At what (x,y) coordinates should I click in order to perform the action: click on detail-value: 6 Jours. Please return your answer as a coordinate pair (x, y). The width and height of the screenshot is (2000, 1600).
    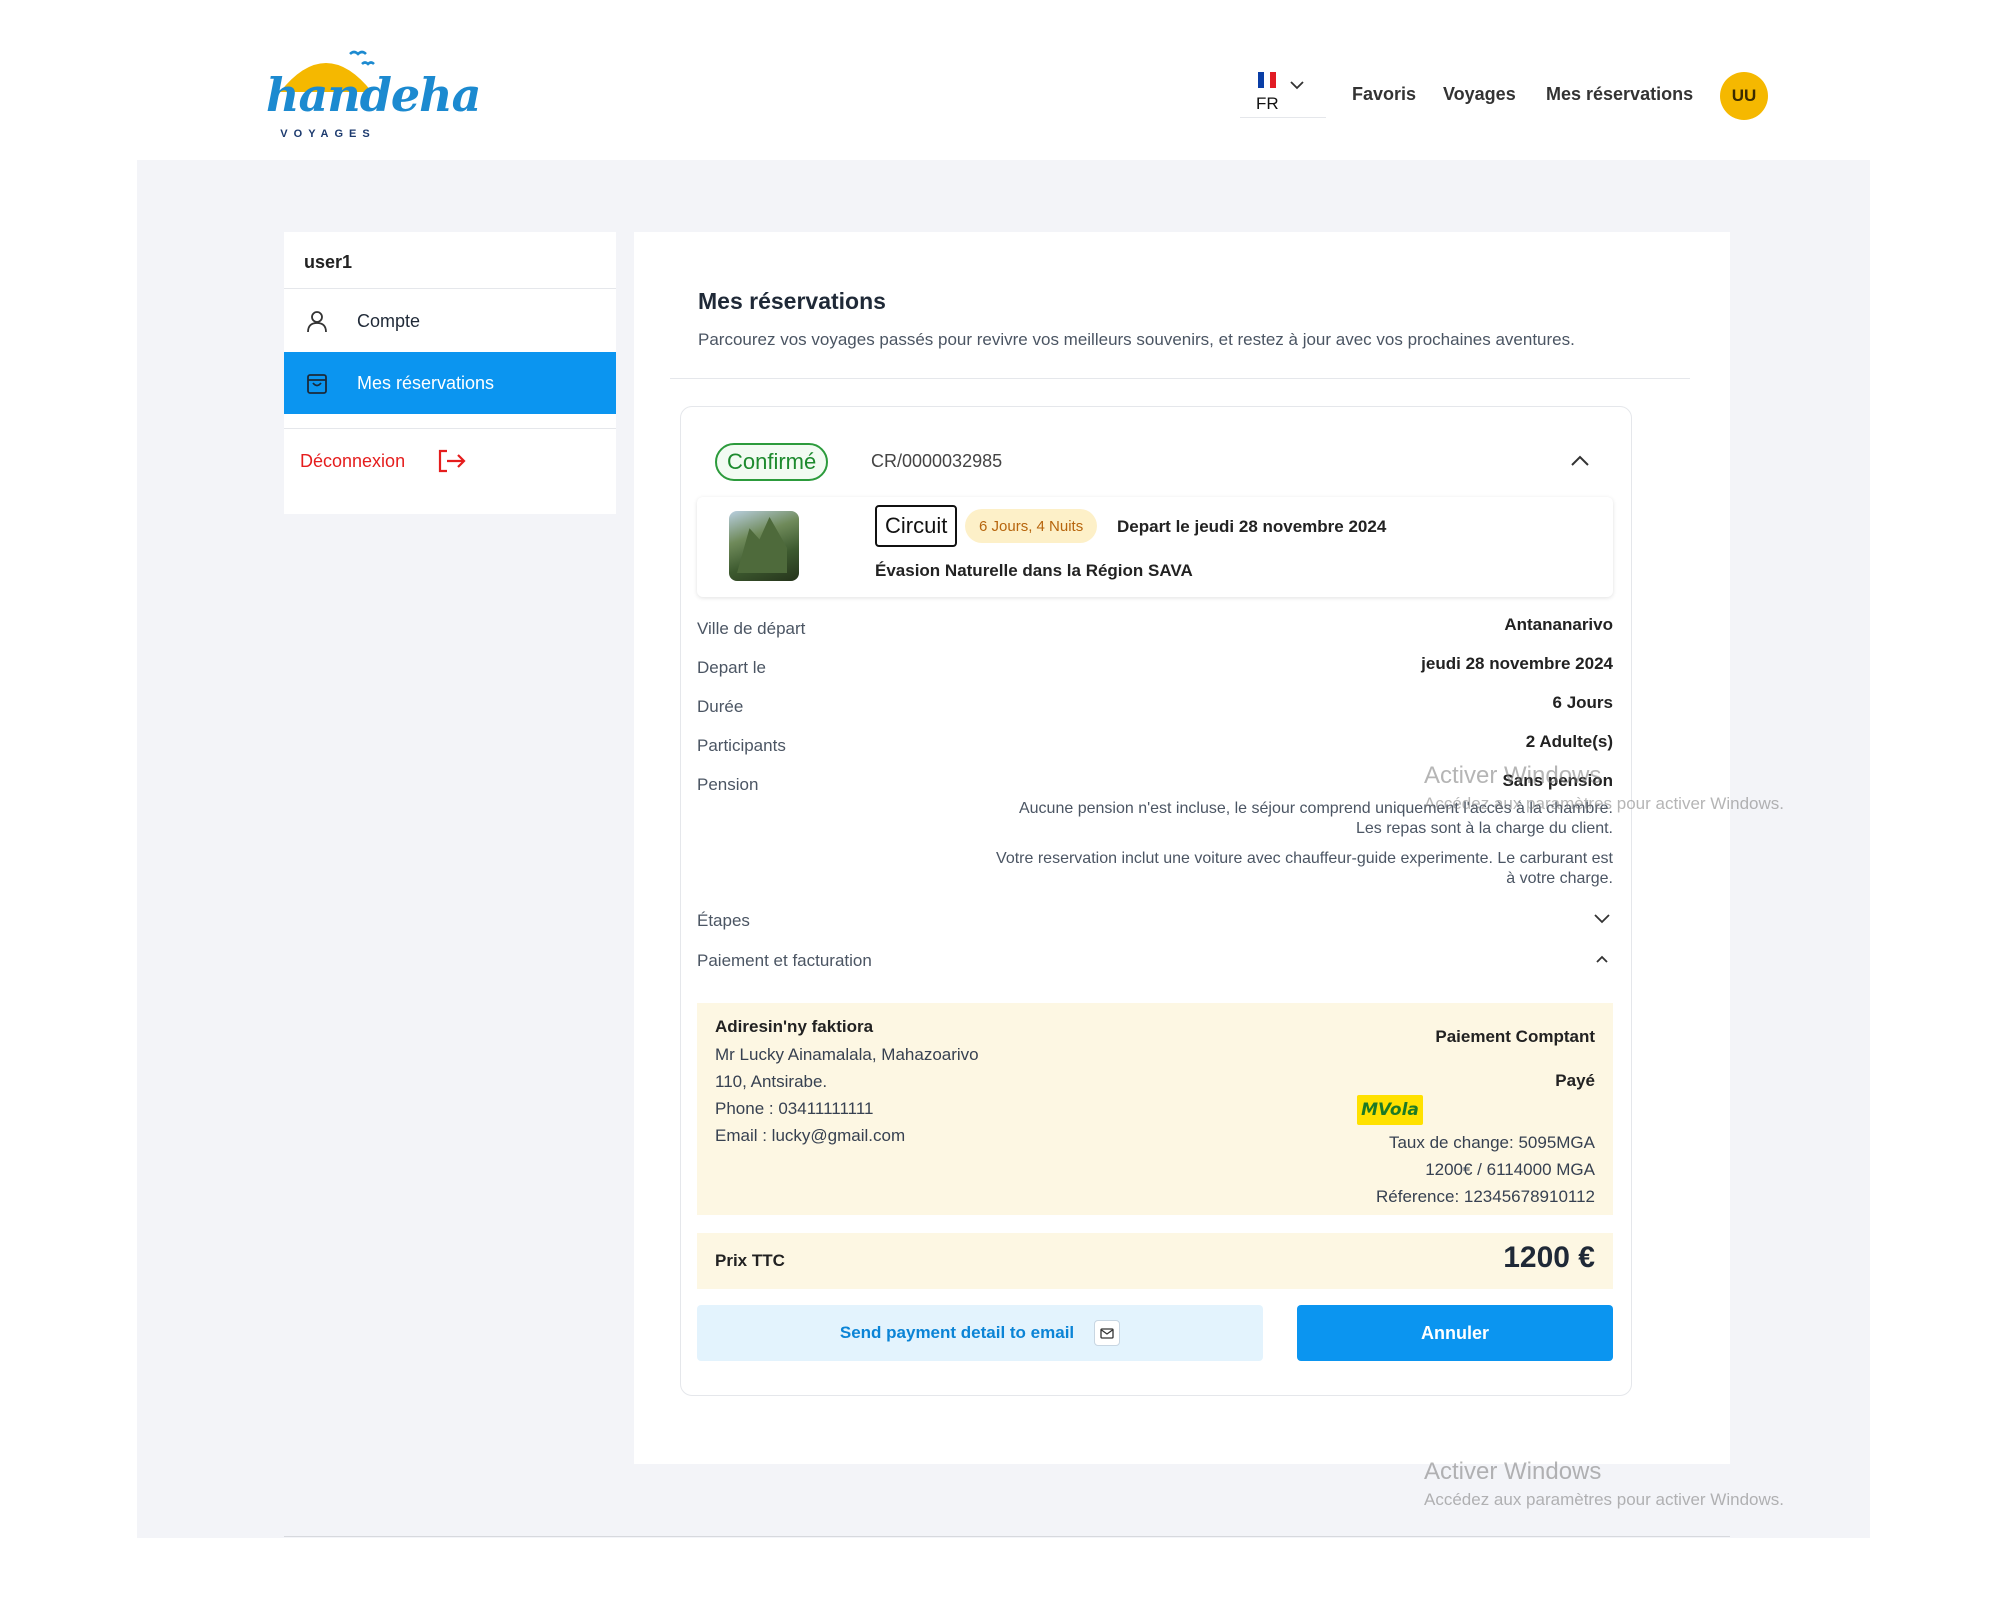
    Looking at the image, I should click on (1582, 702).